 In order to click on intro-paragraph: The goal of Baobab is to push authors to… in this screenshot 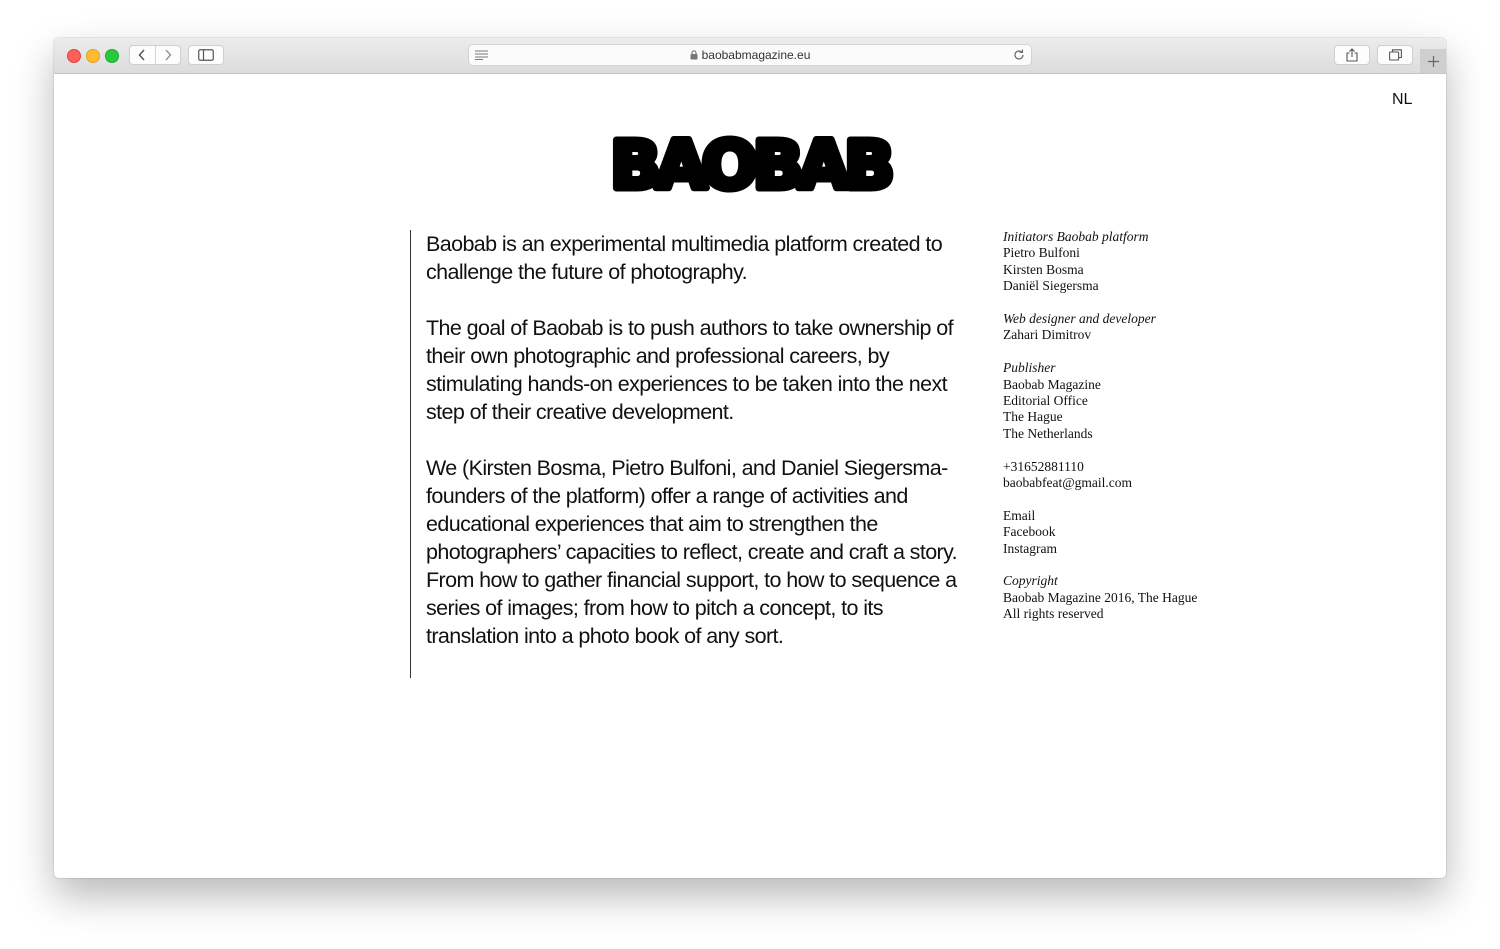, I will do `click(690, 370)`.